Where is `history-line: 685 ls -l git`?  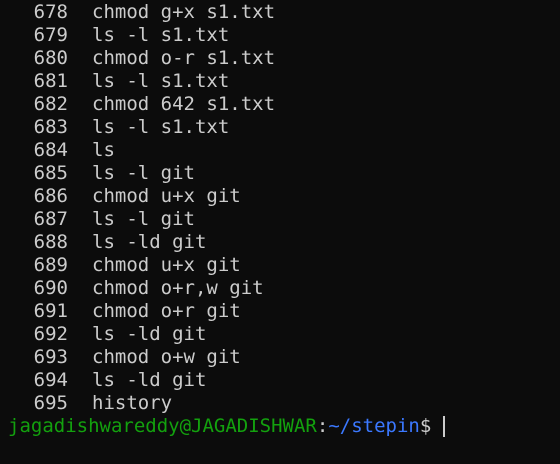
history-line: 685 ls -l git is located at coordinates (280, 173).